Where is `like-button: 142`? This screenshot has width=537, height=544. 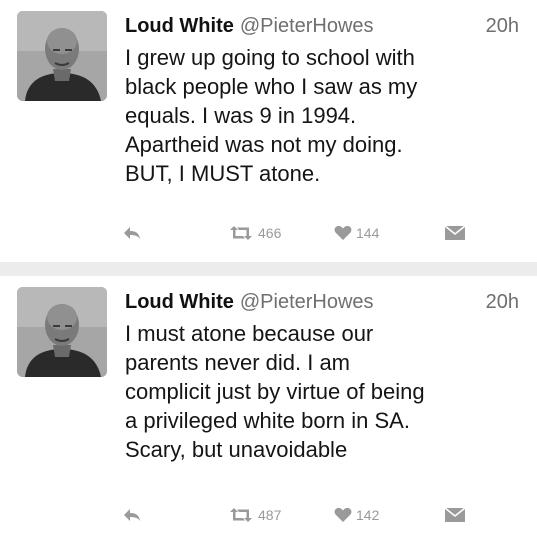 like-button: 142 is located at coordinates (356, 515).